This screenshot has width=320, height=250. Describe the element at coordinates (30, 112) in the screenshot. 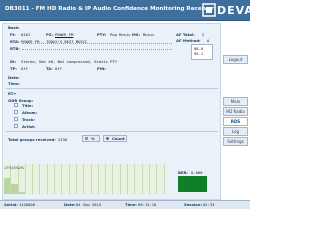

I see `rtplus-album-label: Album:` at that location.